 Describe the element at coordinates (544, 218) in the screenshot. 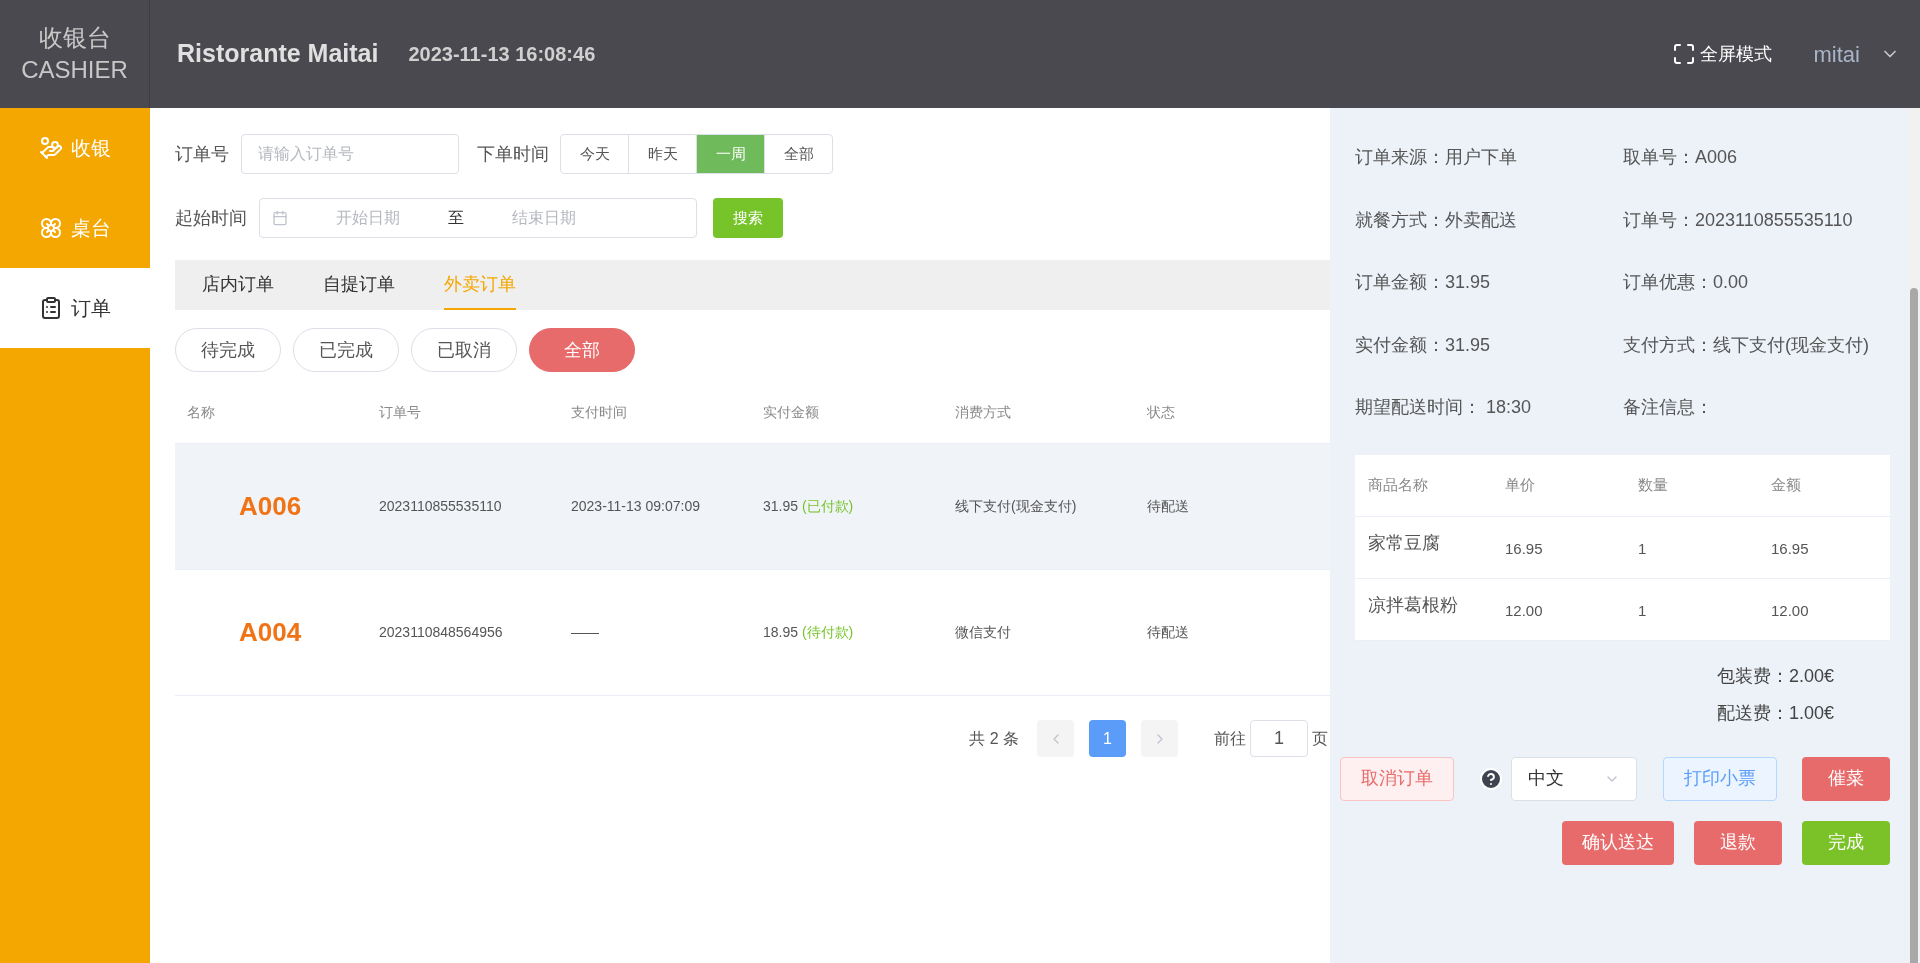

I see `end-date-placeholder: 结束日期` at that location.